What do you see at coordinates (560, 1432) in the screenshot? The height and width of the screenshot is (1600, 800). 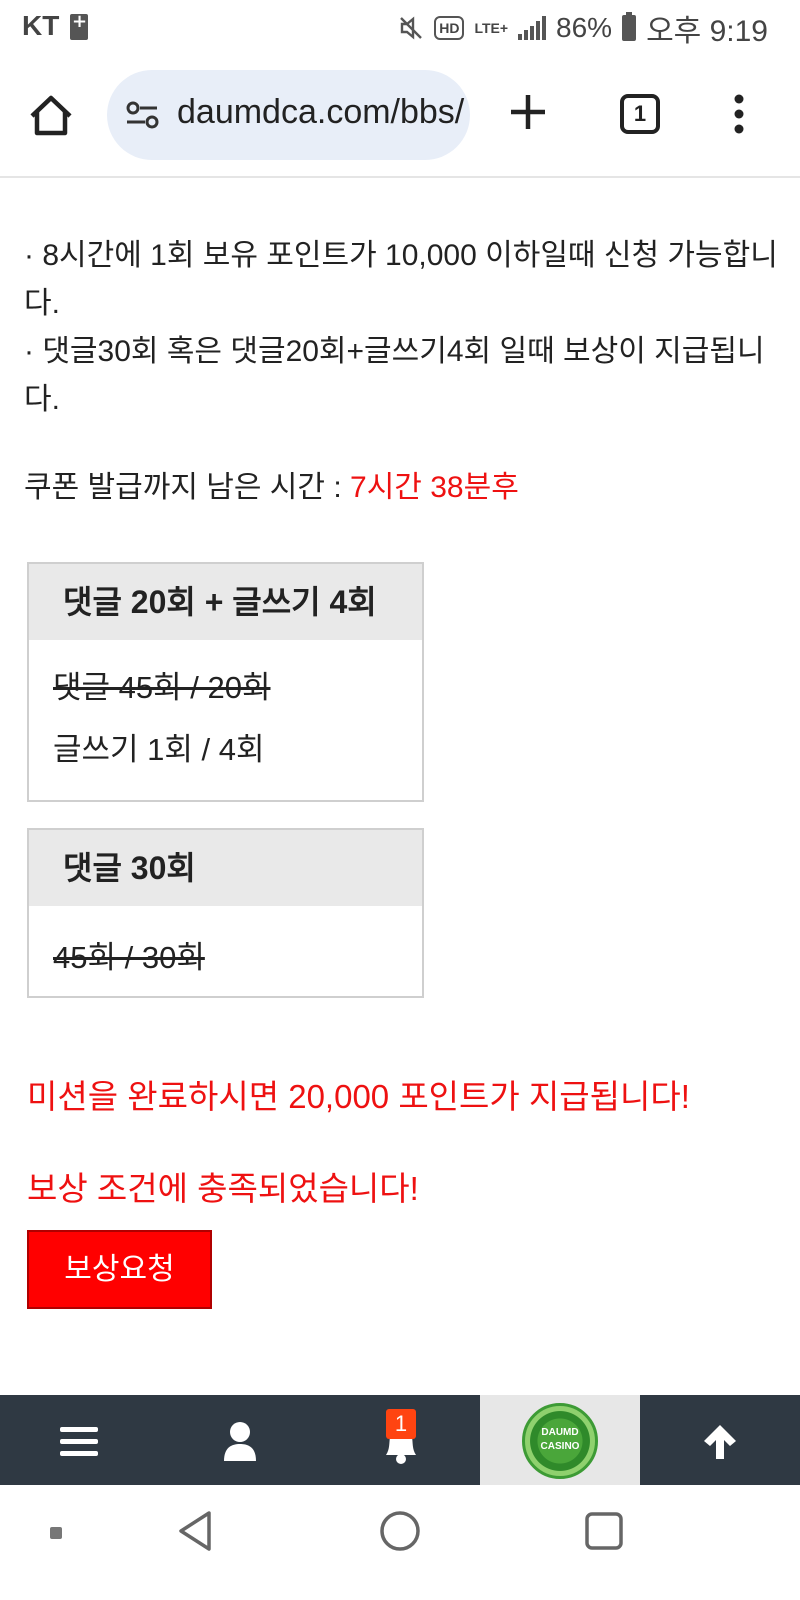 I see `logo-text-1: DAUMD` at bounding box center [560, 1432].